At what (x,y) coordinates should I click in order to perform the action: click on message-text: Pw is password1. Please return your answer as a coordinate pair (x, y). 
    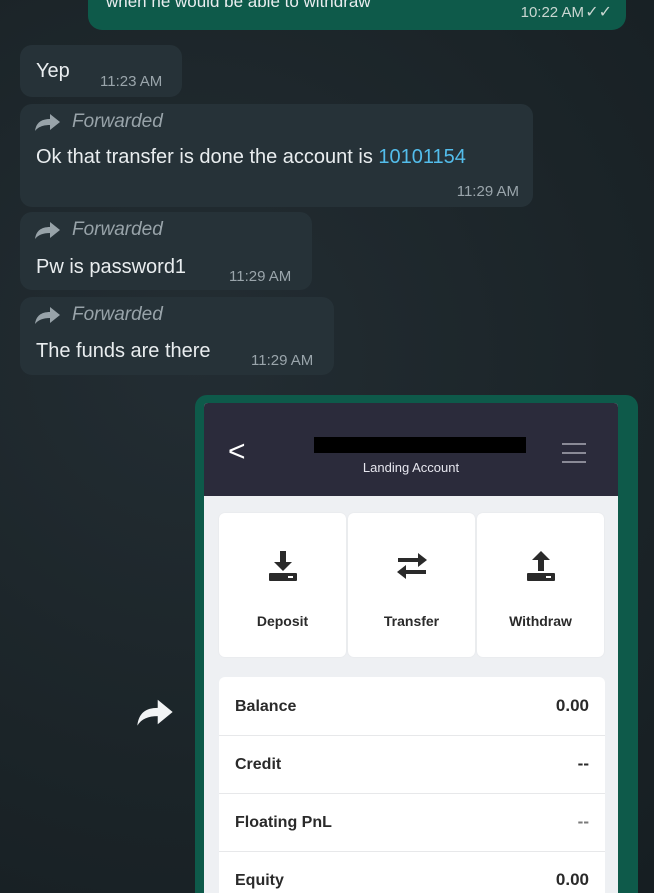
    Looking at the image, I should click on (111, 267).